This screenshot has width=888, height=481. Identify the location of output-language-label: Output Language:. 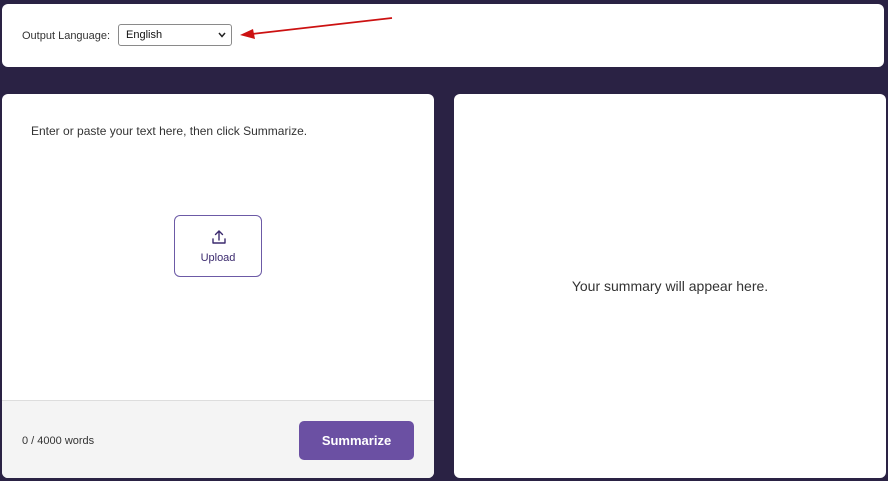
(66, 36).